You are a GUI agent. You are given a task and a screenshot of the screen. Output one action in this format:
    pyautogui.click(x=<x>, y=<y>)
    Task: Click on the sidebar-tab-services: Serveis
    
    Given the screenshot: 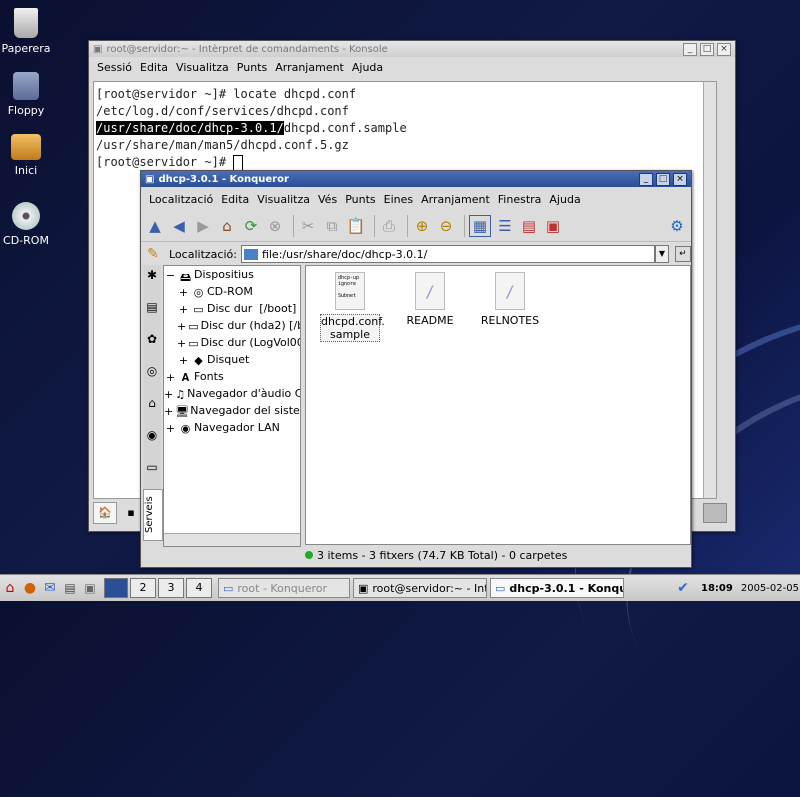 What is the action you would take?
    pyautogui.click(x=153, y=515)
    